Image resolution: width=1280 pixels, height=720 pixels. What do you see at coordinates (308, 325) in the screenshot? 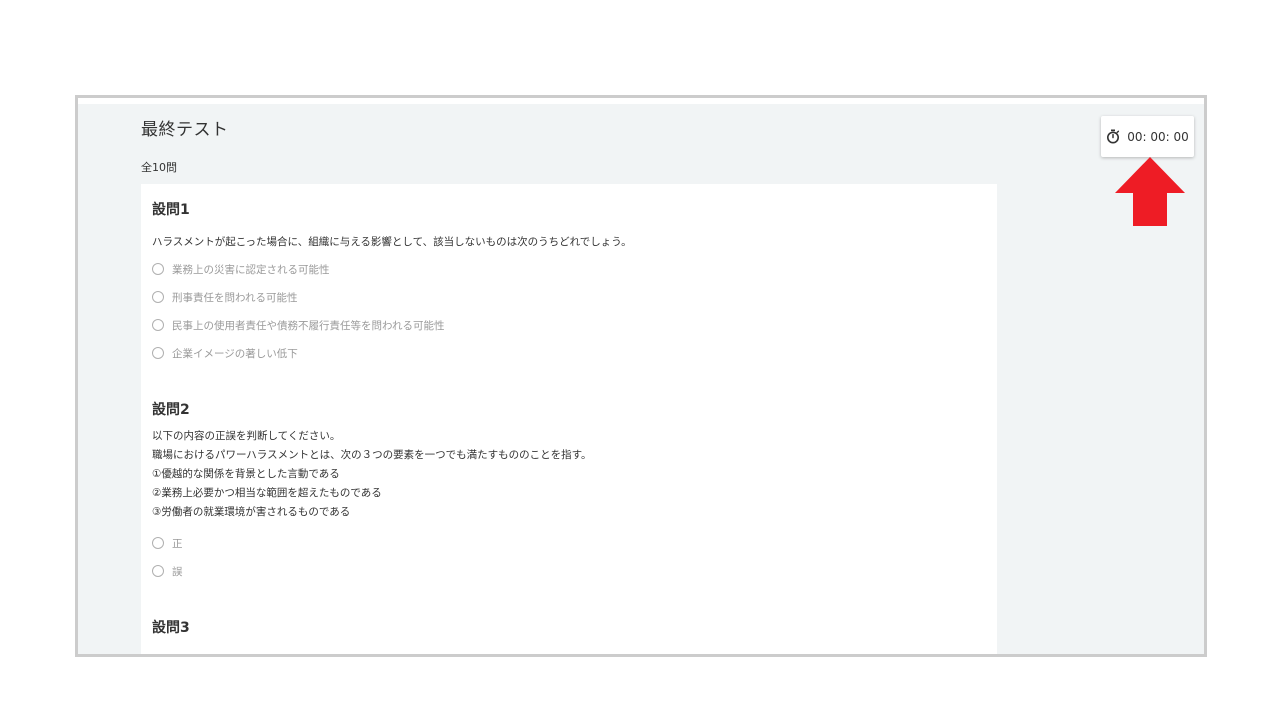
I see `option-label: 民事上の使用者責任や債務不履行責任等を問われる可能性` at bounding box center [308, 325].